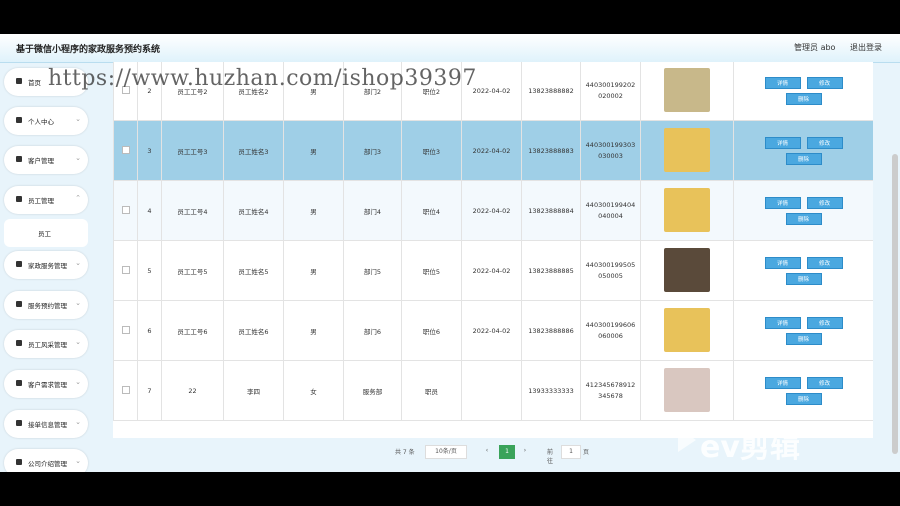 The image size is (900, 506). What do you see at coordinates (46, 233) in the screenshot?
I see `sidebar-subitem-employee: 员工` at bounding box center [46, 233].